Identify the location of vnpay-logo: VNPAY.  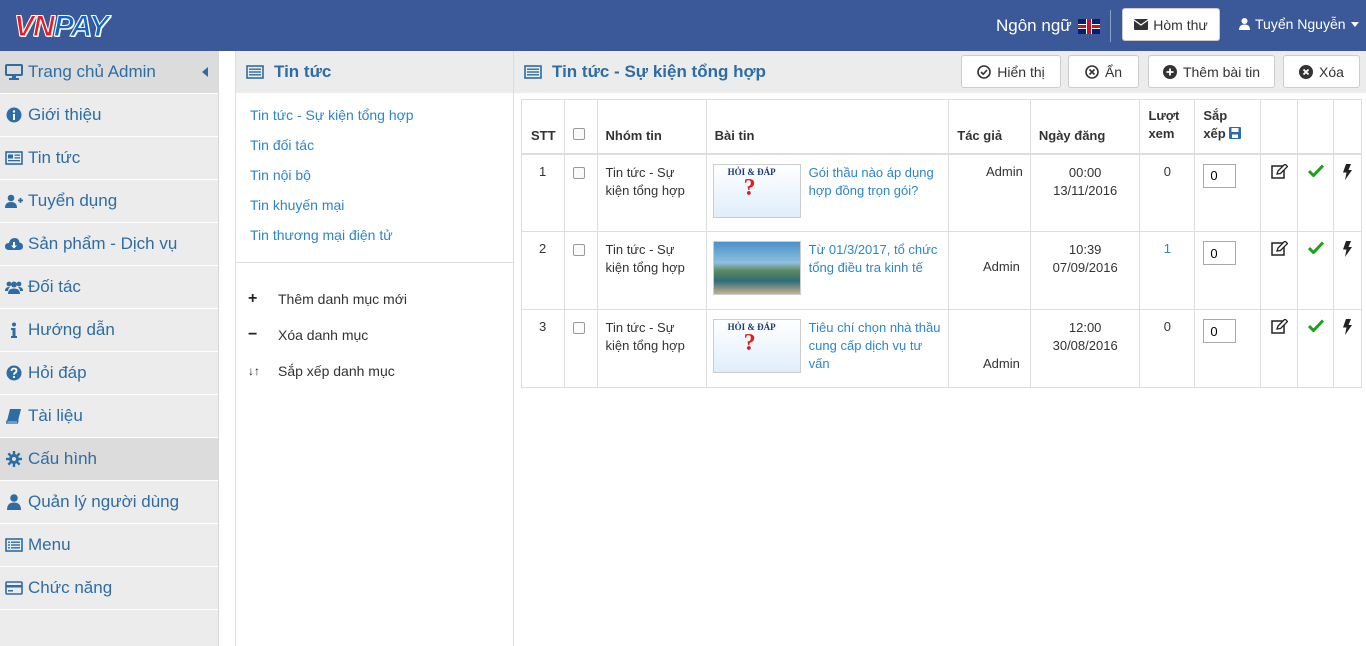
(62, 27).